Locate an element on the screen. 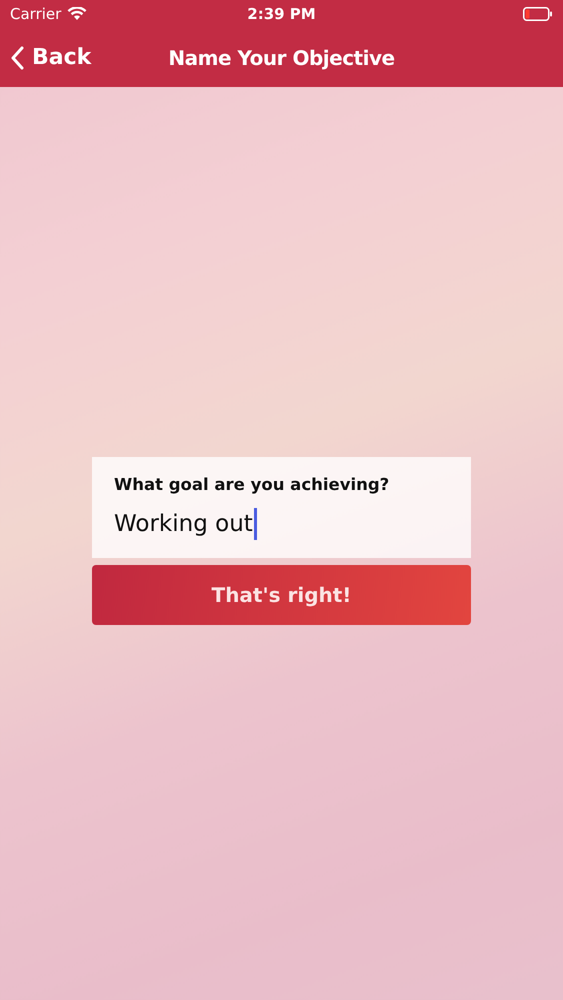  status-time: 2:39 PM is located at coordinates (281, 14).